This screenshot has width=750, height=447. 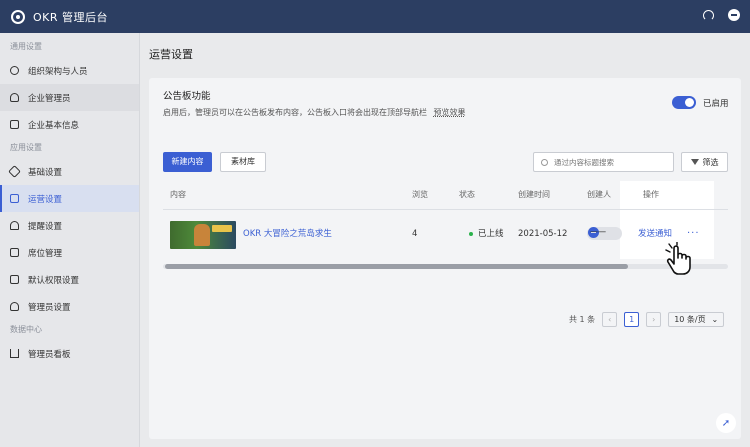 I want to click on sidebar-item-org: 组织架构与人员, so click(x=69, y=70).